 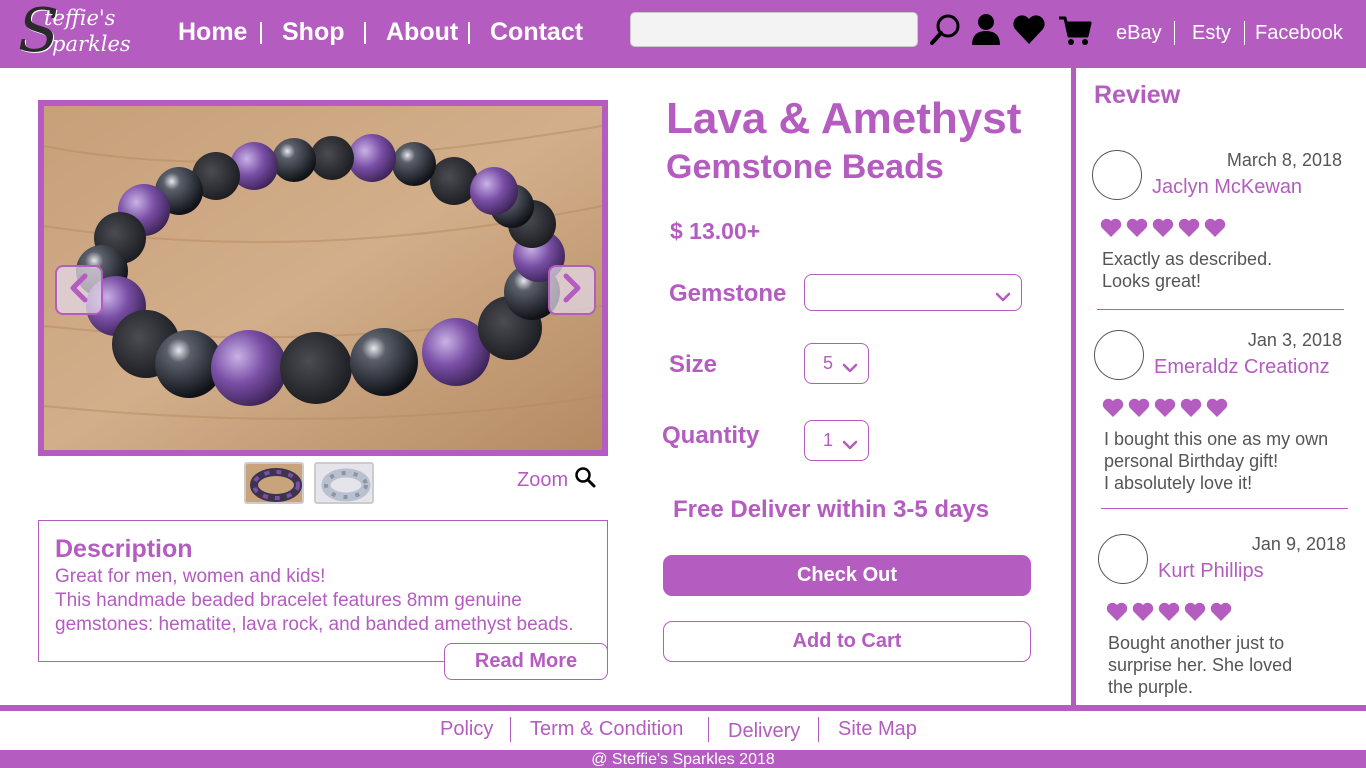 I want to click on reviewer-name: Jaclyn McKewan, so click(x=1227, y=187).